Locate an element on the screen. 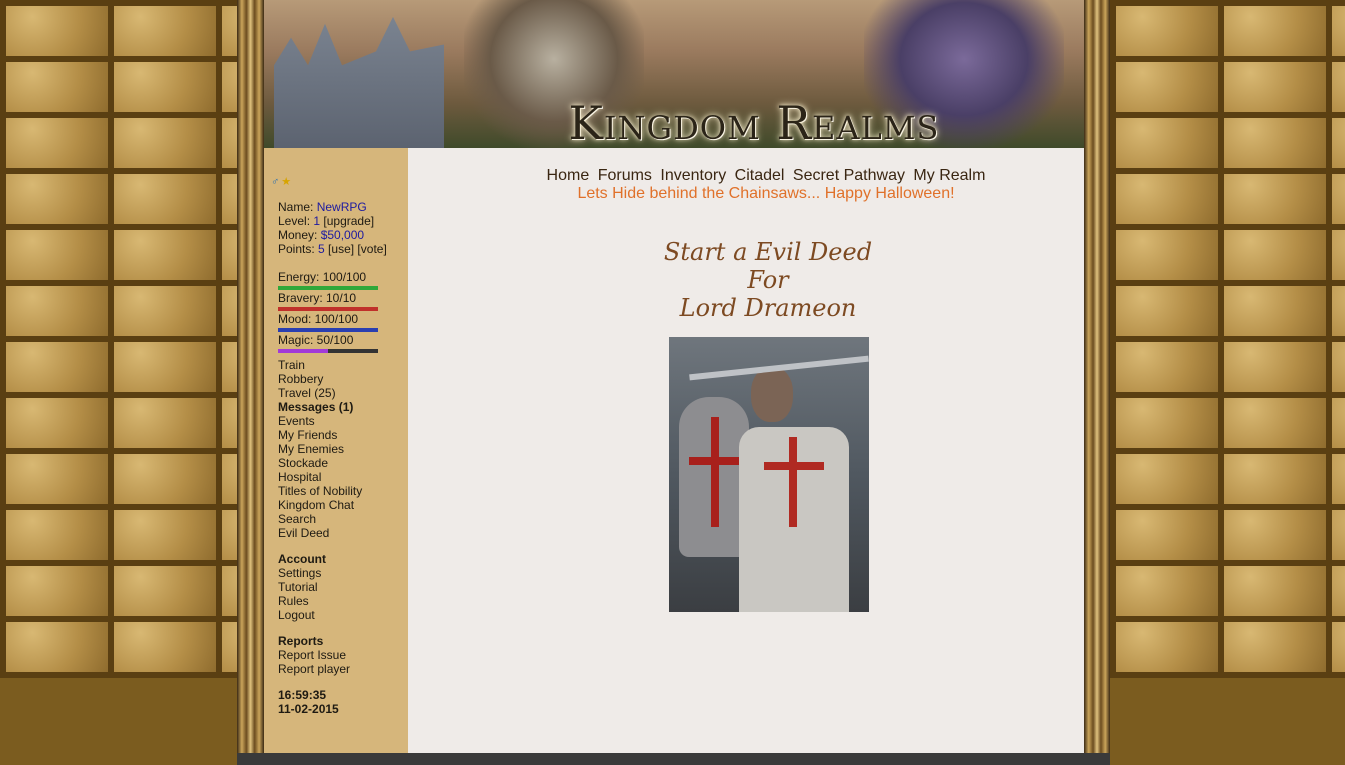 This screenshot has height=765, width=1345. site-logo: Kingdom Realms is located at coordinates (754, 122).